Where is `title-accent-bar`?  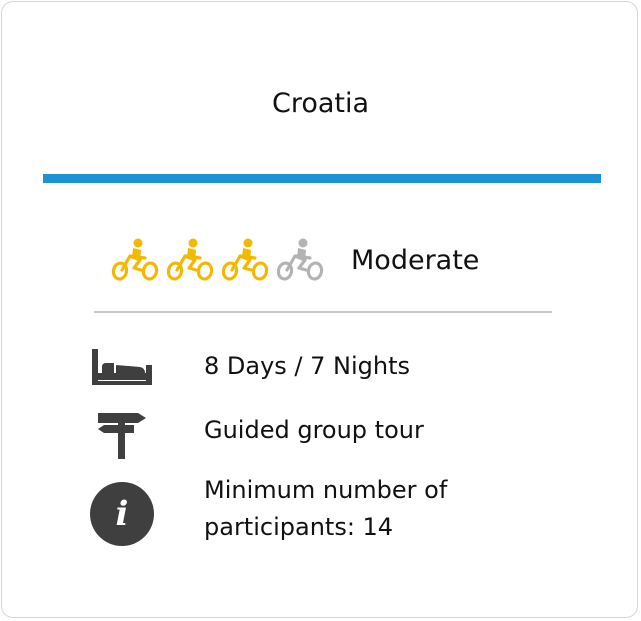
title-accent-bar is located at coordinates (322, 178).